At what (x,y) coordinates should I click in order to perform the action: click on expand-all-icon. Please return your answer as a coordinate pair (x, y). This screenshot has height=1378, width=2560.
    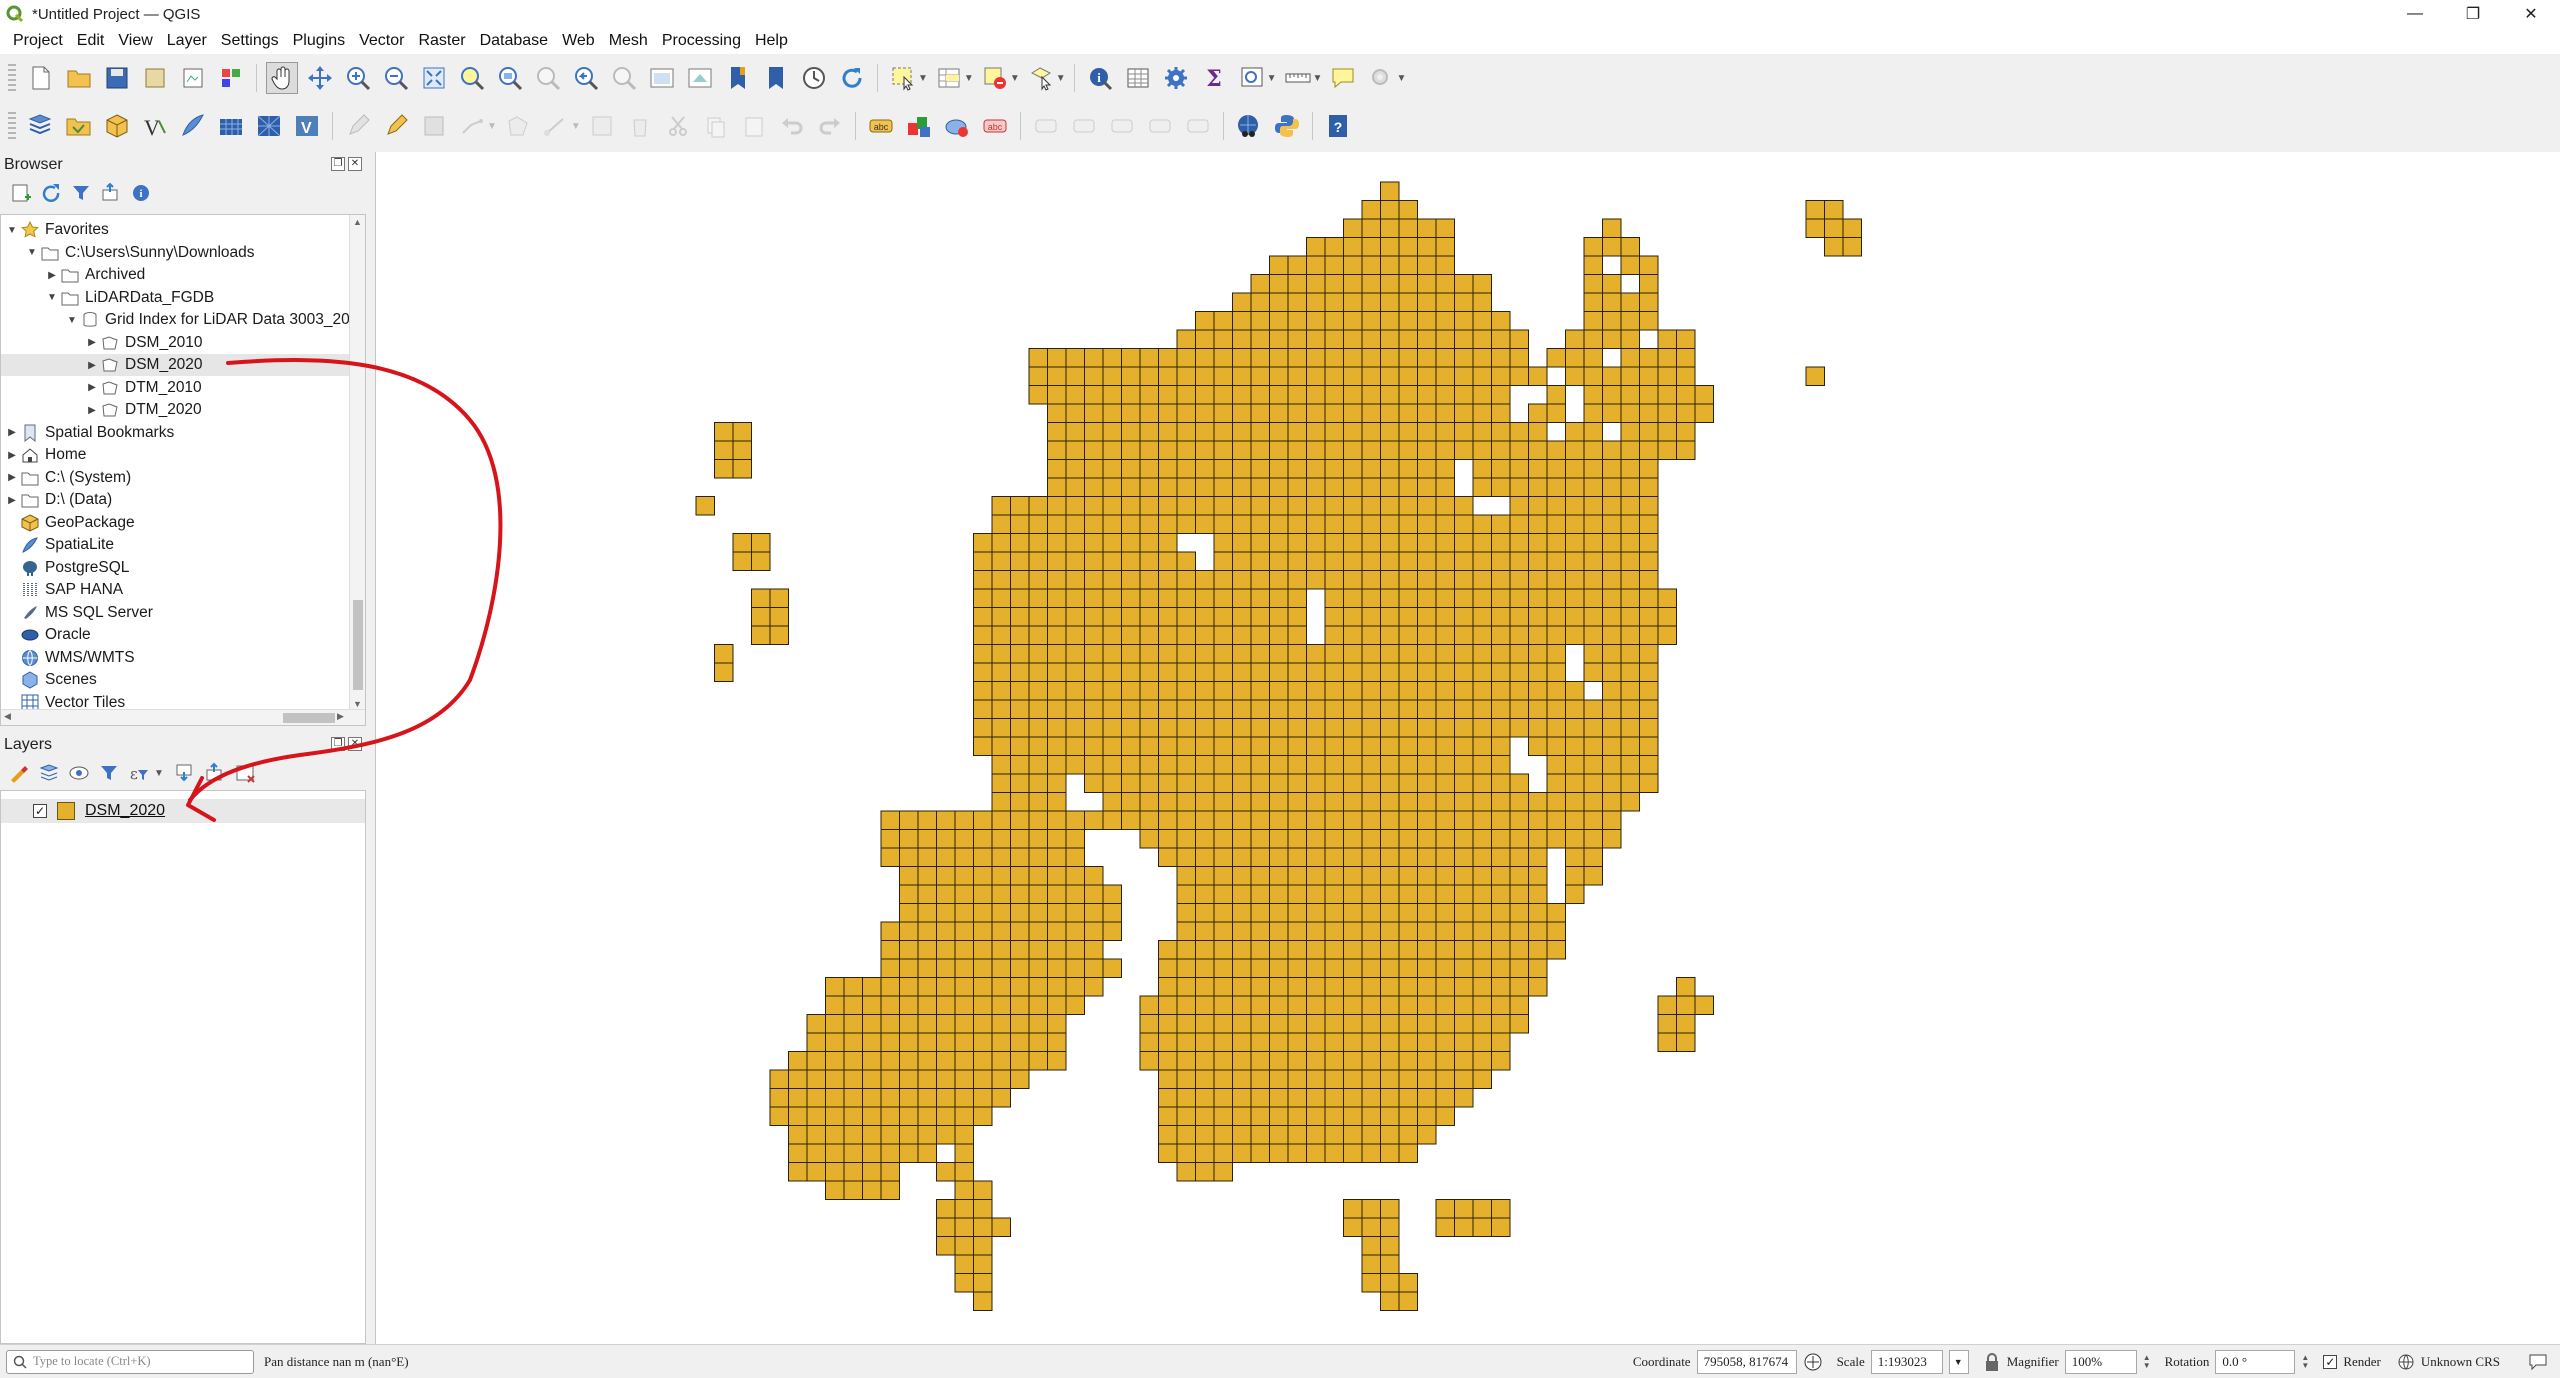
    Looking at the image, I should click on (185, 773).